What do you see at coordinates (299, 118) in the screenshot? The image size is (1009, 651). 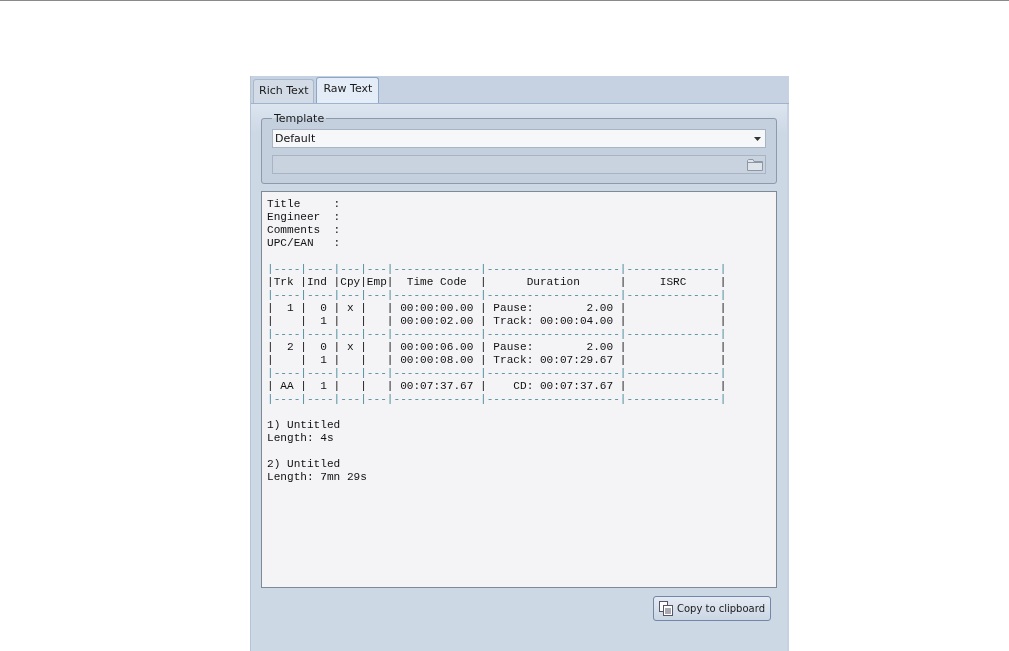 I see `group-label: Template` at bounding box center [299, 118].